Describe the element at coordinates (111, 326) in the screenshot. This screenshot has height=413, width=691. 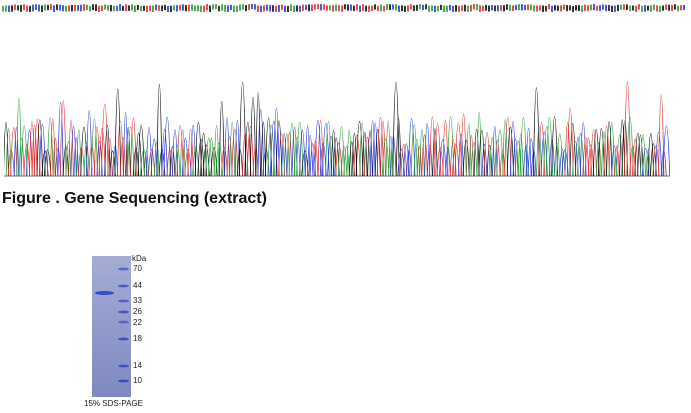
I see `gel-lane-background` at that location.